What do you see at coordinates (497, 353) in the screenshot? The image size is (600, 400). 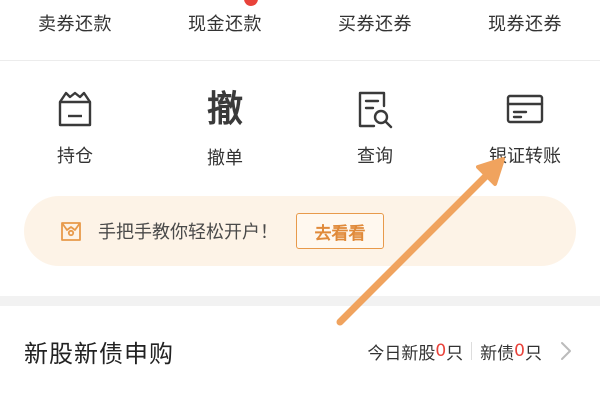 I see `new-bond-prefix: 新债` at bounding box center [497, 353].